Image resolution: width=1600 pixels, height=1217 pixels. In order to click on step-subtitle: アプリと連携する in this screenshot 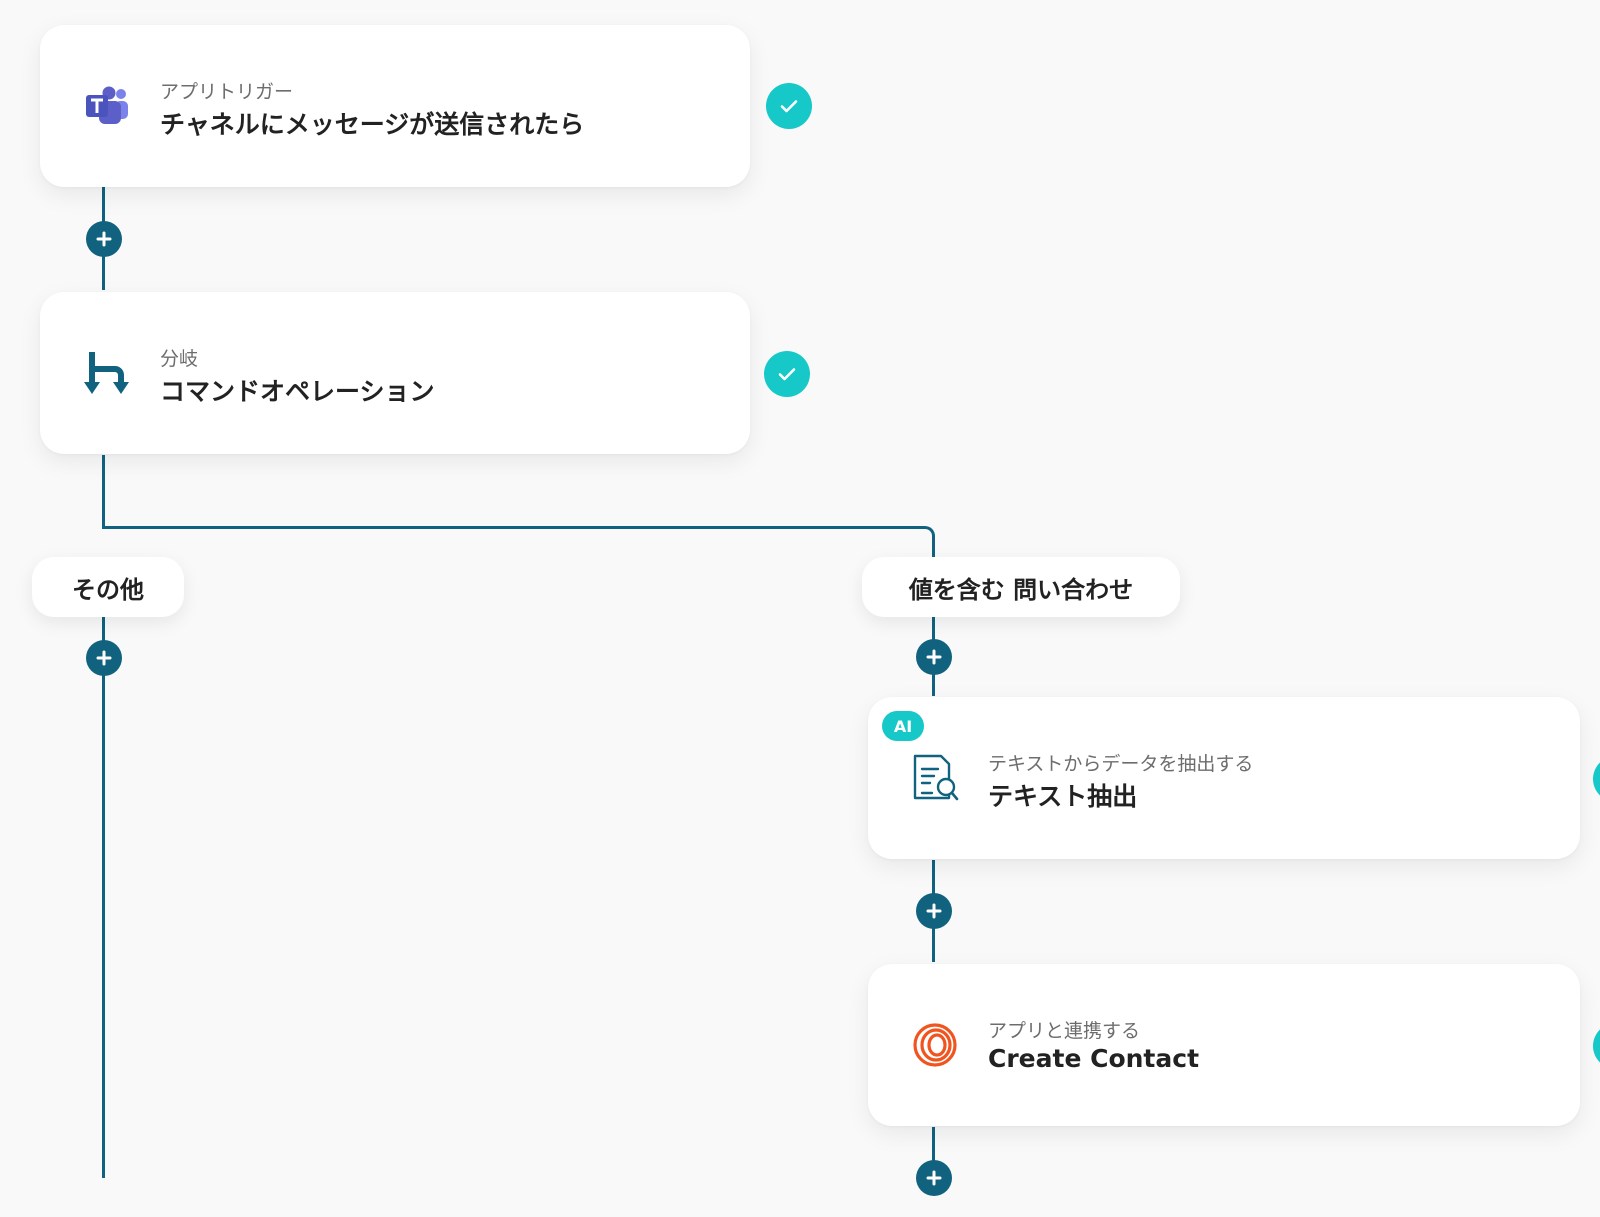, I will do `click(1064, 1031)`.